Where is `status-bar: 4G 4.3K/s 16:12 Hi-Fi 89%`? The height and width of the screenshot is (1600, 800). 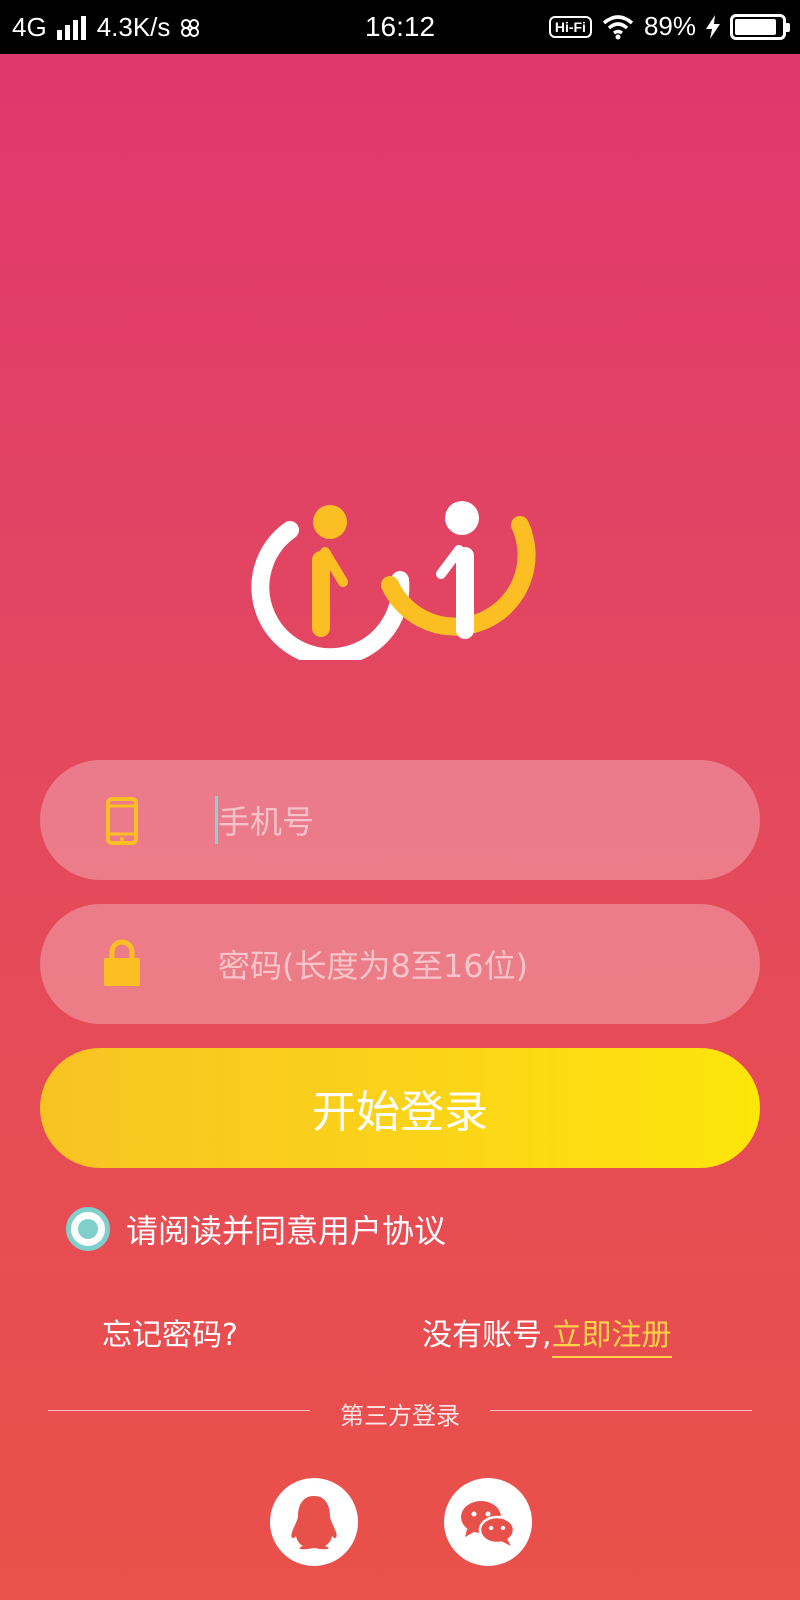 status-bar: 4G 4.3K/s 16:12 Hi-Fi 89% is located at coordinates (400, 27).